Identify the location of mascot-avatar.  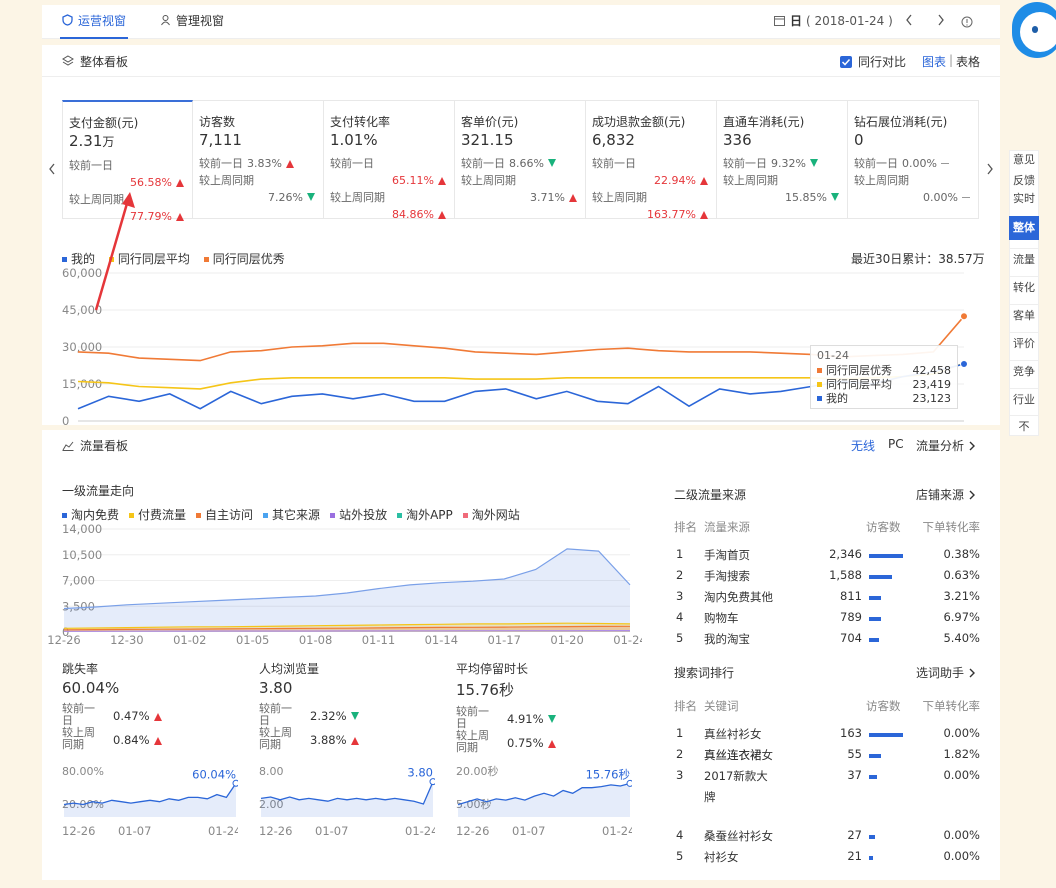
(1034, 30).